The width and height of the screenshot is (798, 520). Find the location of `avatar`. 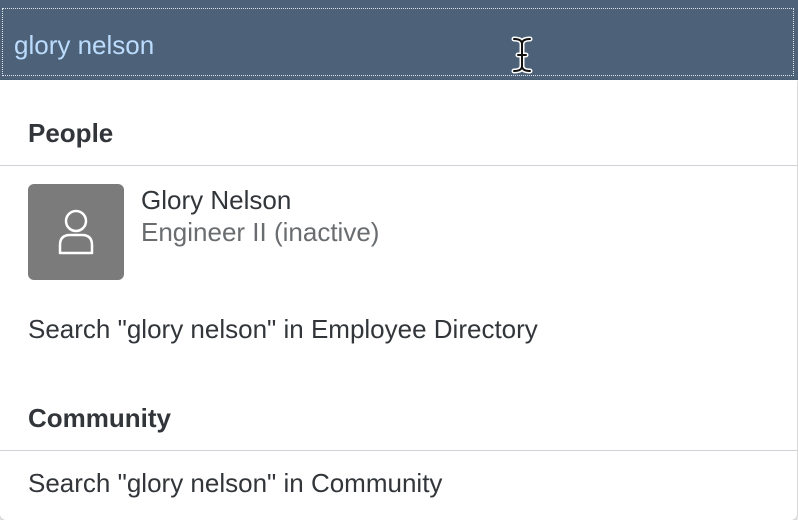

avatar is located at coordinates (76, 232).